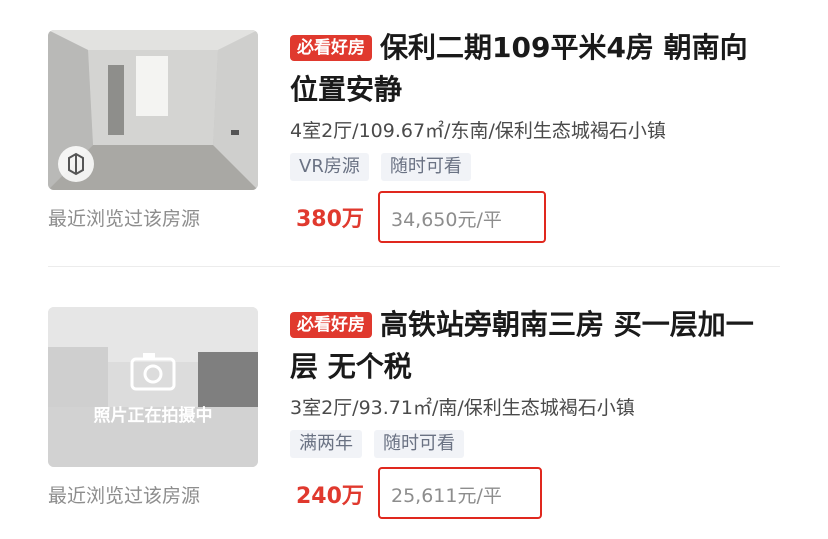 This screenshot has width=828, height=539. Describe the element at coordinates (153, 416) in the screenshot. I see `photo-placeholder-text: 照片正在拍摄中` at that location.